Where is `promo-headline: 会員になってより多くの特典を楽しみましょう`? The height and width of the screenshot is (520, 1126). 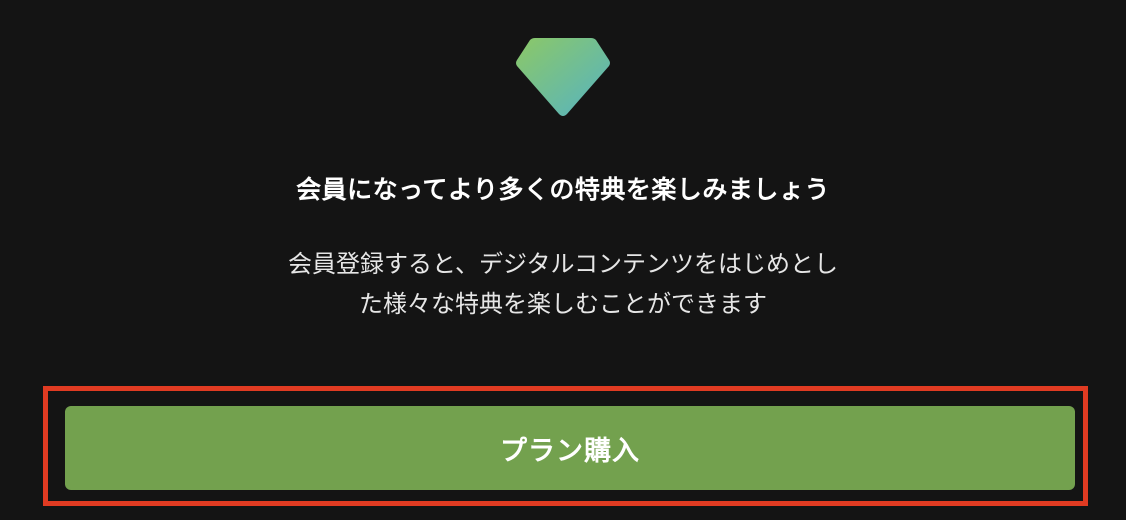 promo-headline: 会員になってより多くの特典を楽しみましょう is located at coordinates (563, 189).